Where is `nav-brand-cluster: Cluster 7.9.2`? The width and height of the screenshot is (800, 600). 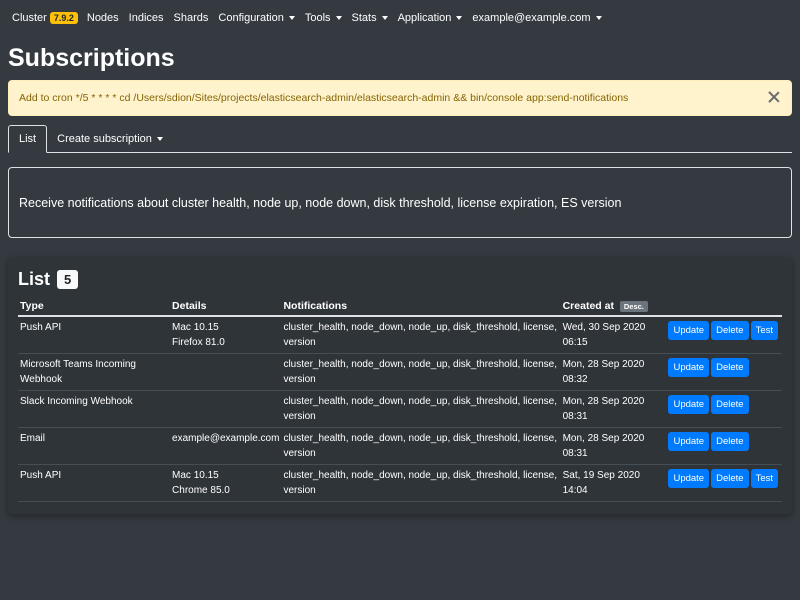
nav-brand-cluster: Cluster 7.9.2 is located at coordinates (45, 18).